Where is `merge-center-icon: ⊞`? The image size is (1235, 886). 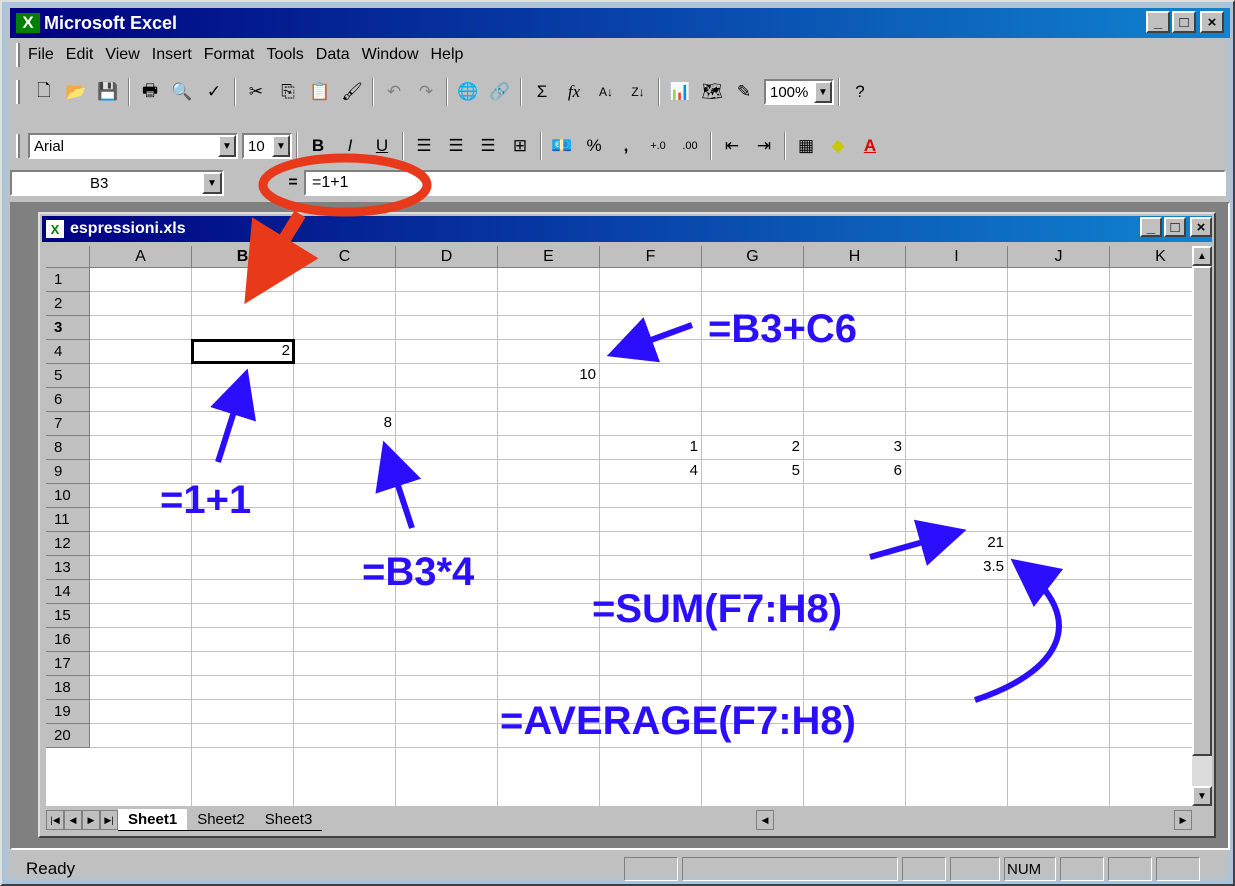 merge-center-icon: ⊞ is located at coordinates (520, 146).